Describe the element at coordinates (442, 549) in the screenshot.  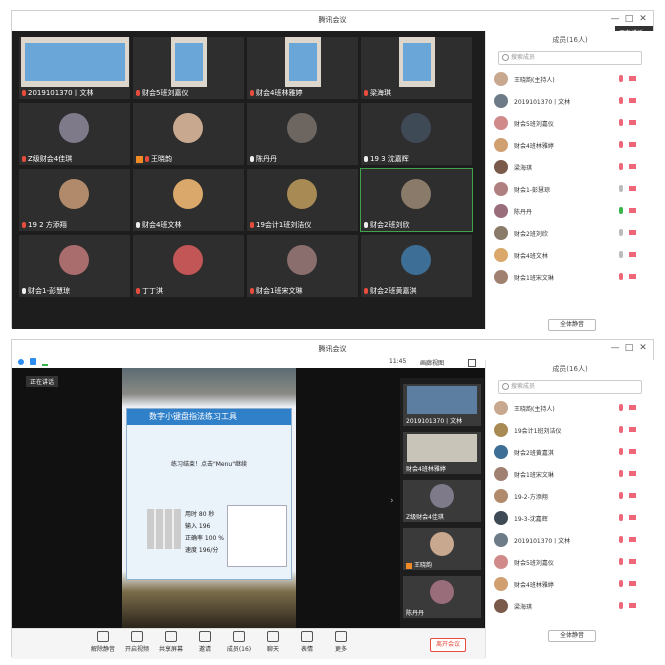
I see `rail-video-tile: 王晓韵` at that location.